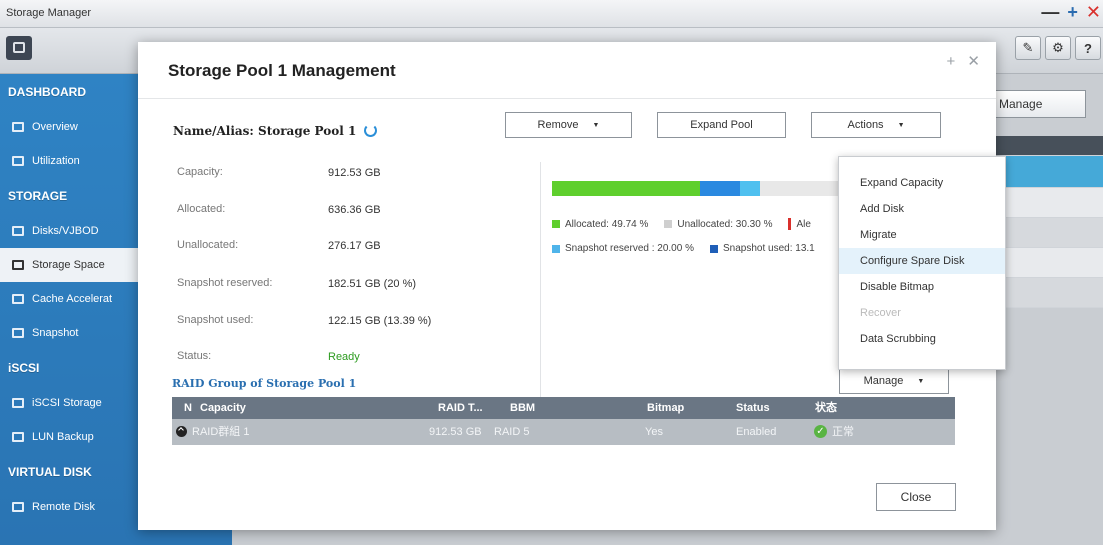 The height and width of the screenshot is (545, 1103). Describe the element at coordinates (354, 210) in the screenshot. I see `allocated-value: 636.36 GB` at that location.